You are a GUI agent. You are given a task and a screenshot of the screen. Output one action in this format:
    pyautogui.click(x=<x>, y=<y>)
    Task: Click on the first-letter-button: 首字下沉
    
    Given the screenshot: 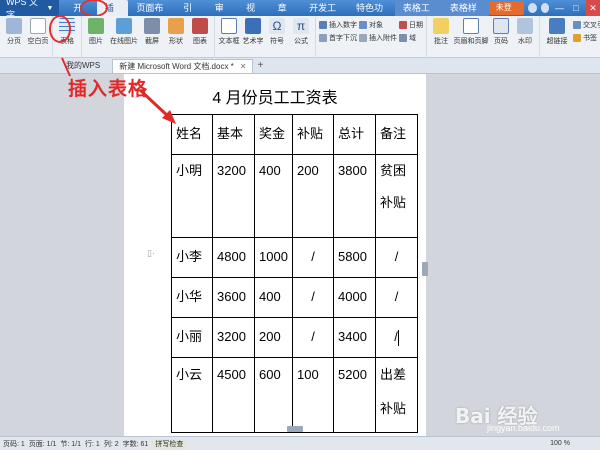 What is the action you would take?
    pyautogui.click(x=338, y=38)
    